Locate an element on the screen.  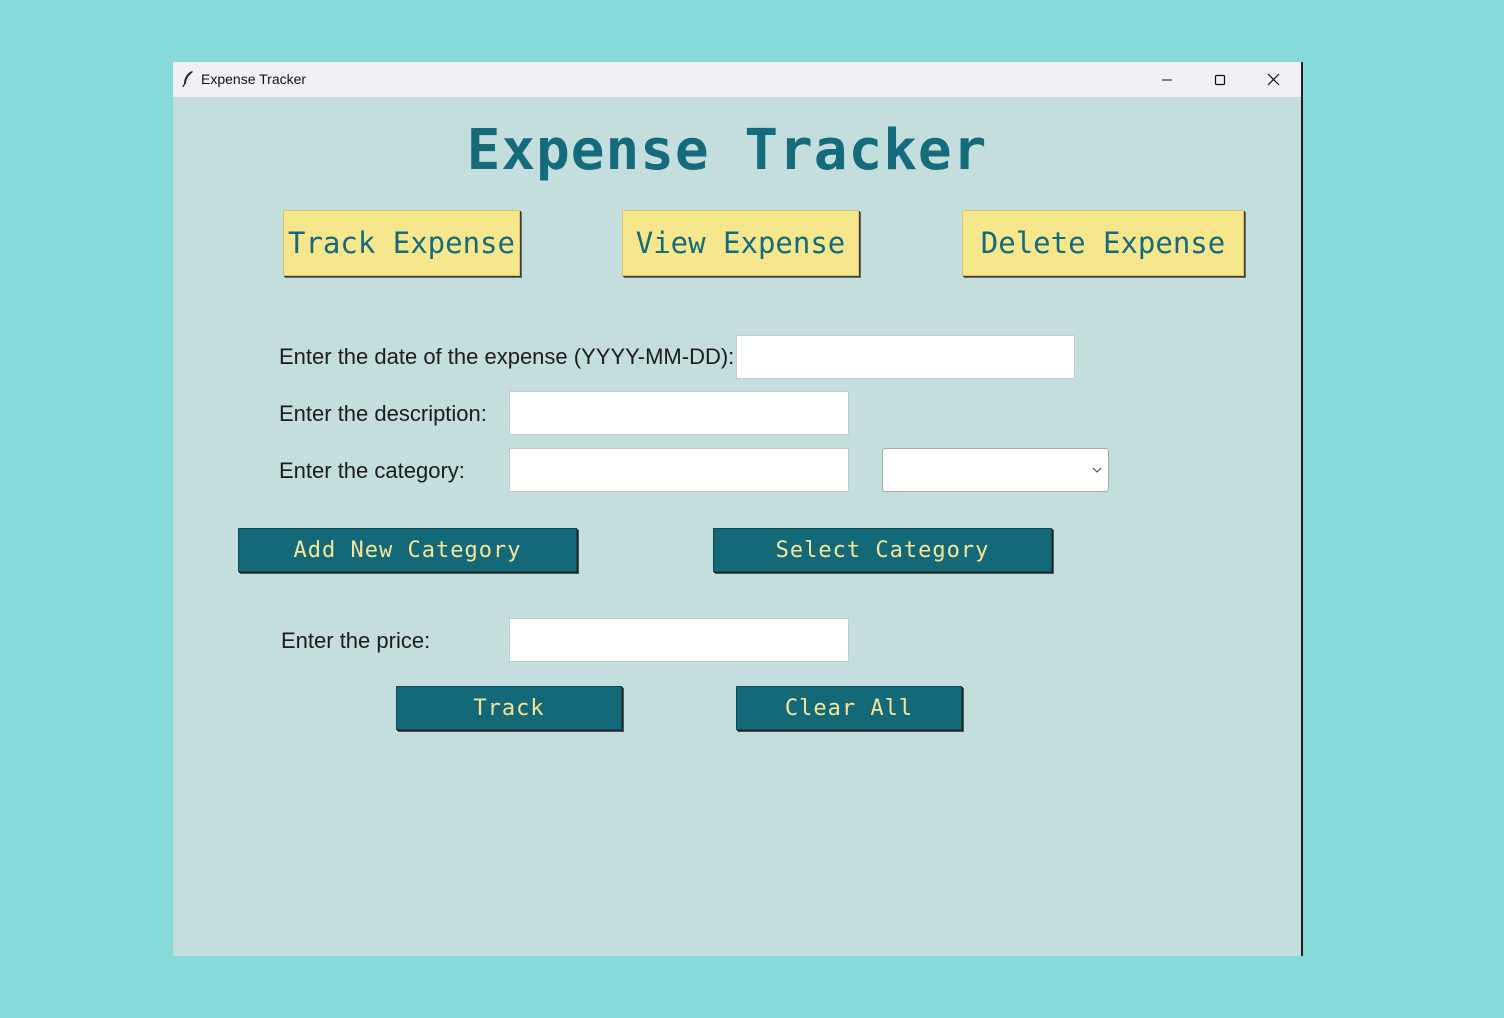
minimize-icon is located at coordinates (1167, 79).